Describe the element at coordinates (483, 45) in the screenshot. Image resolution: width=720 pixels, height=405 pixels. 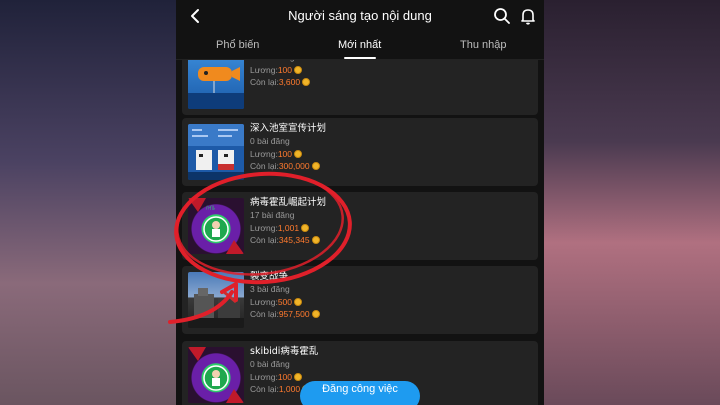
I see `tab-income: Thu nhập` at that location.